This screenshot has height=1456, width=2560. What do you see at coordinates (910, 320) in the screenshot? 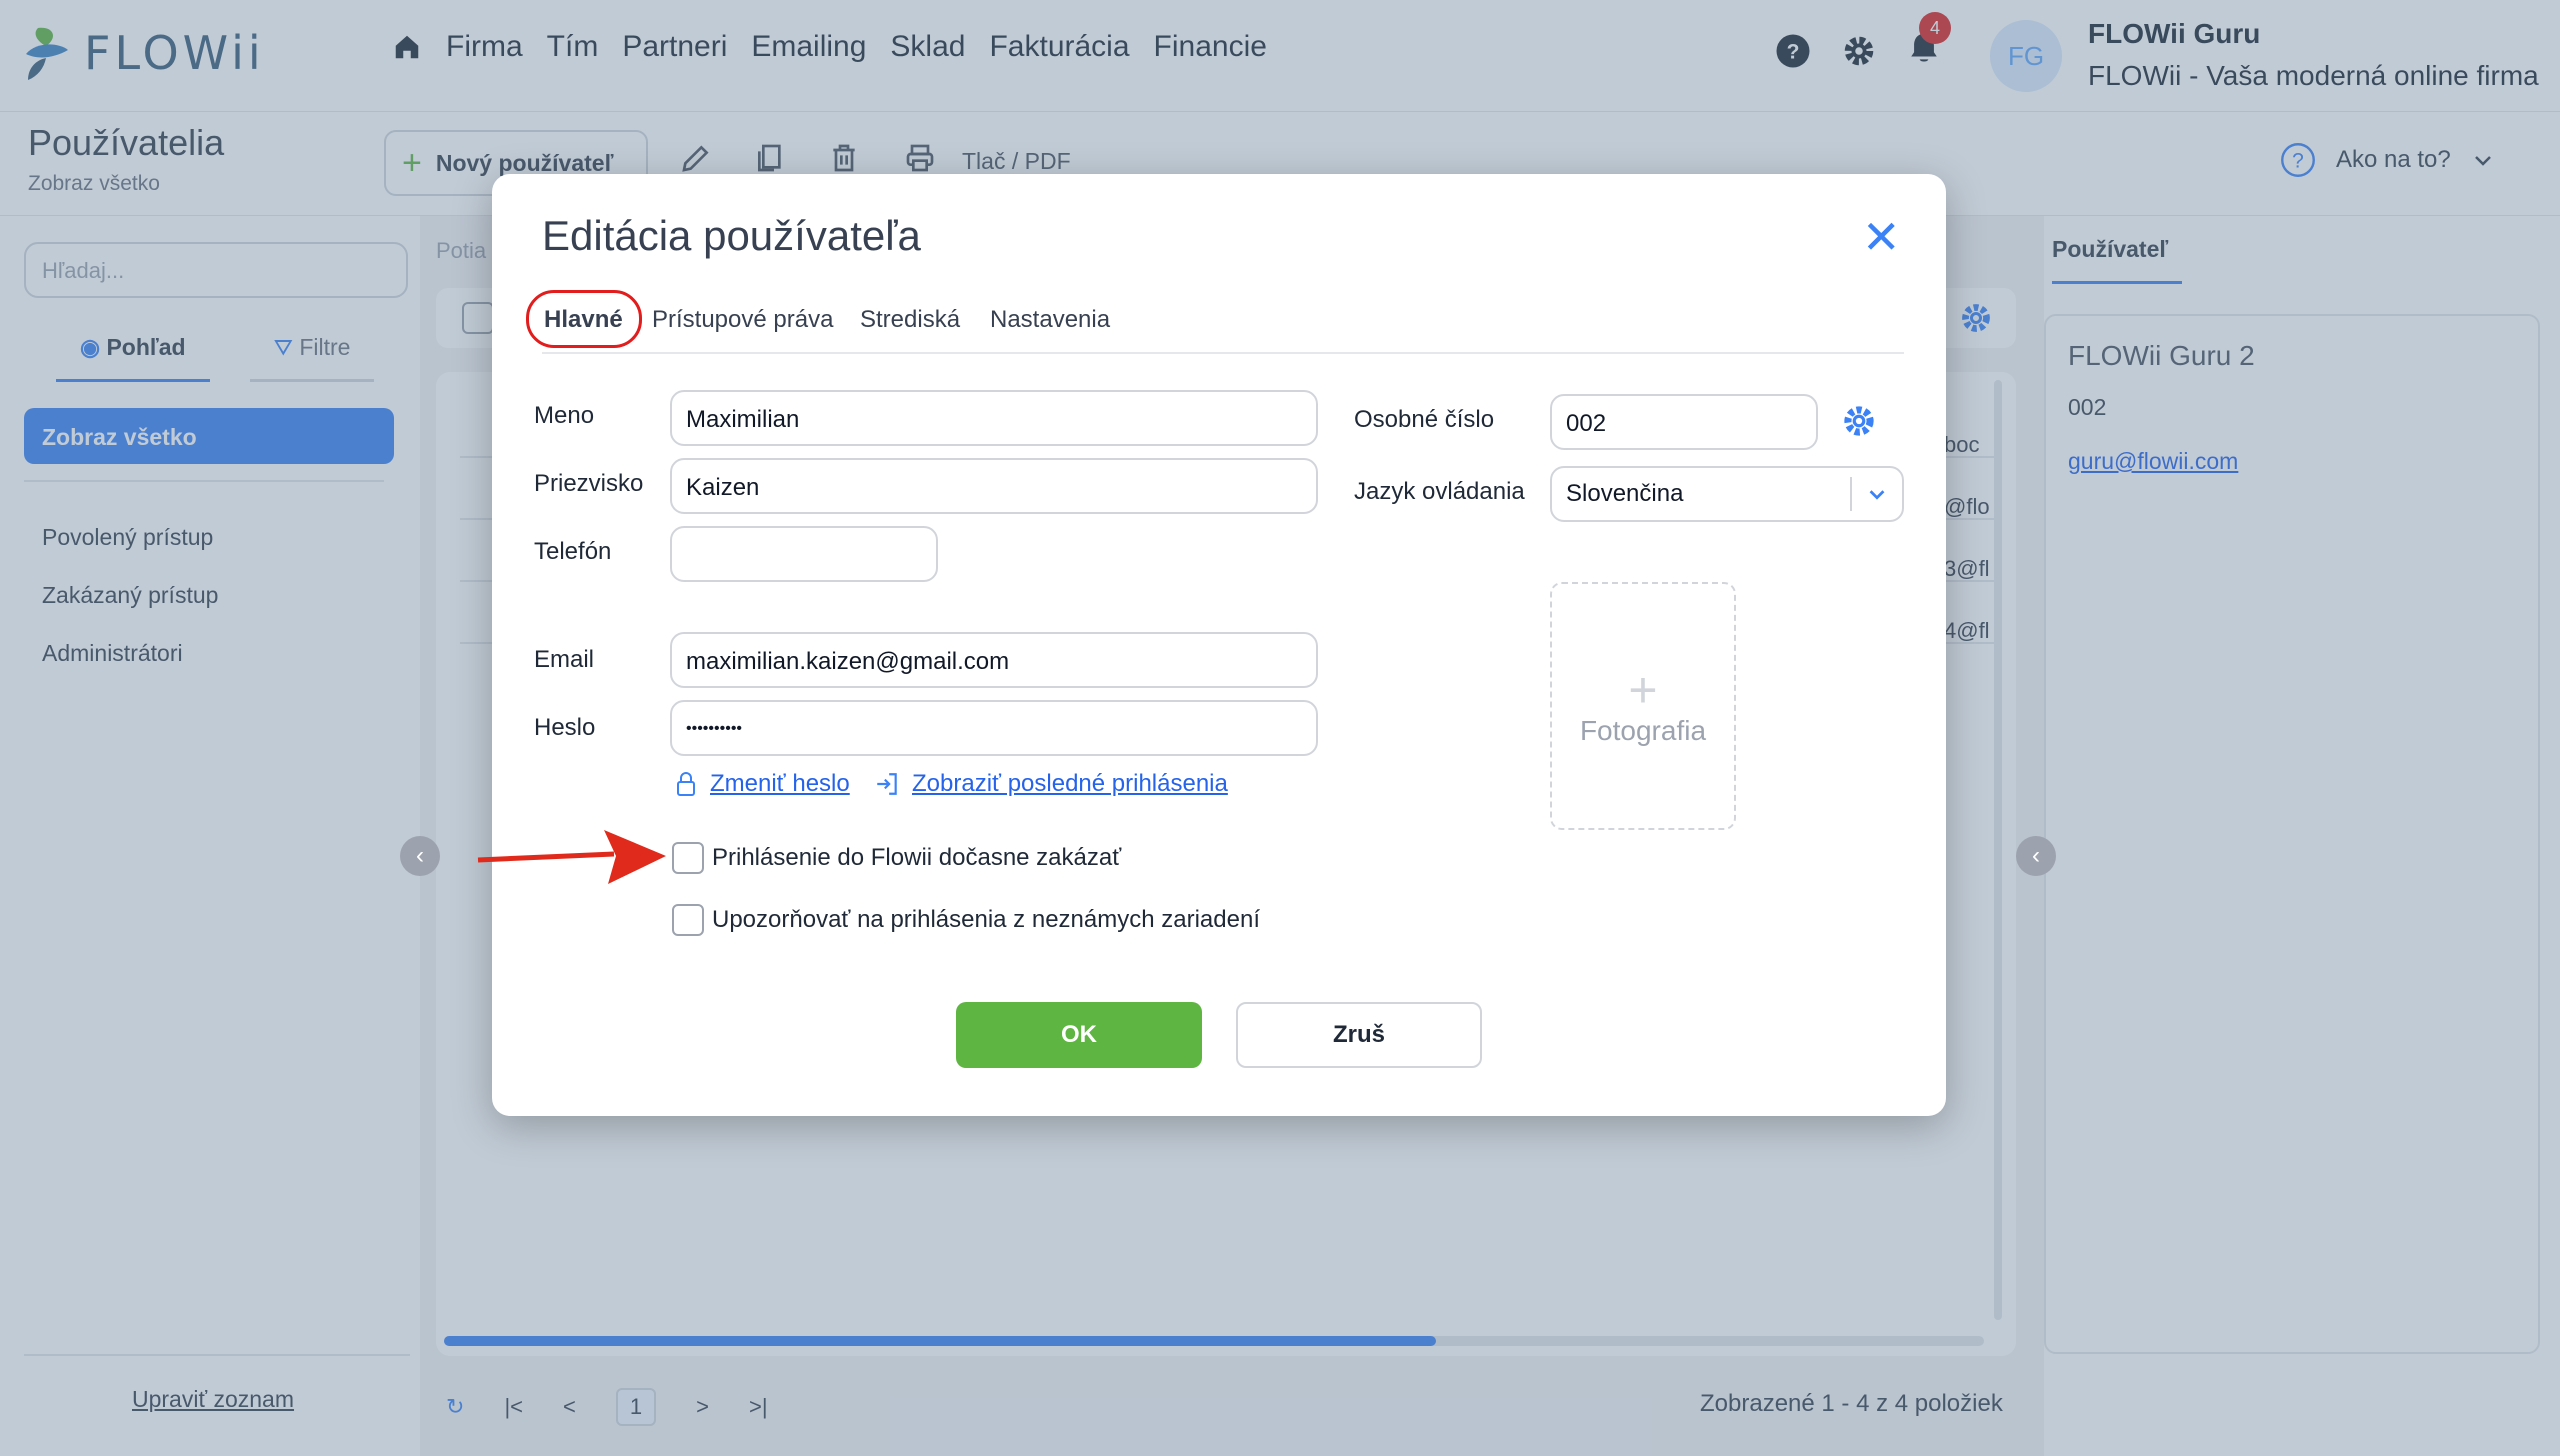
I see `tab-strediska: Strediská` at bounding box center [910, 320].